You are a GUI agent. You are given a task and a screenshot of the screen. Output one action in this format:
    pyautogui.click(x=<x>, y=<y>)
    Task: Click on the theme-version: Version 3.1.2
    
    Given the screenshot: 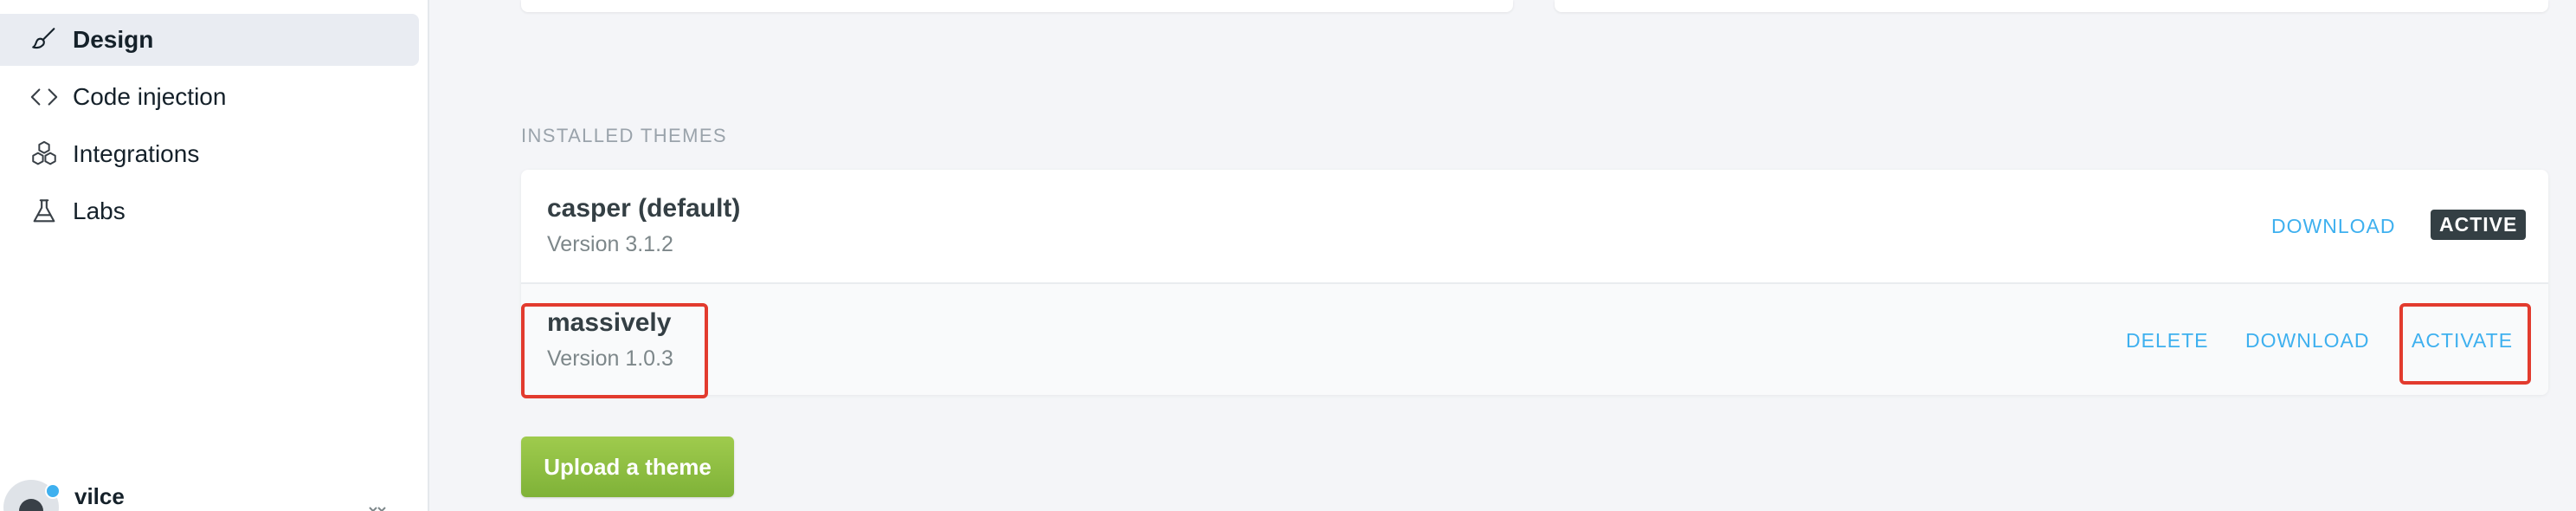 What is the action you would take?
    pyautogui.click(x=610, y=244)
    